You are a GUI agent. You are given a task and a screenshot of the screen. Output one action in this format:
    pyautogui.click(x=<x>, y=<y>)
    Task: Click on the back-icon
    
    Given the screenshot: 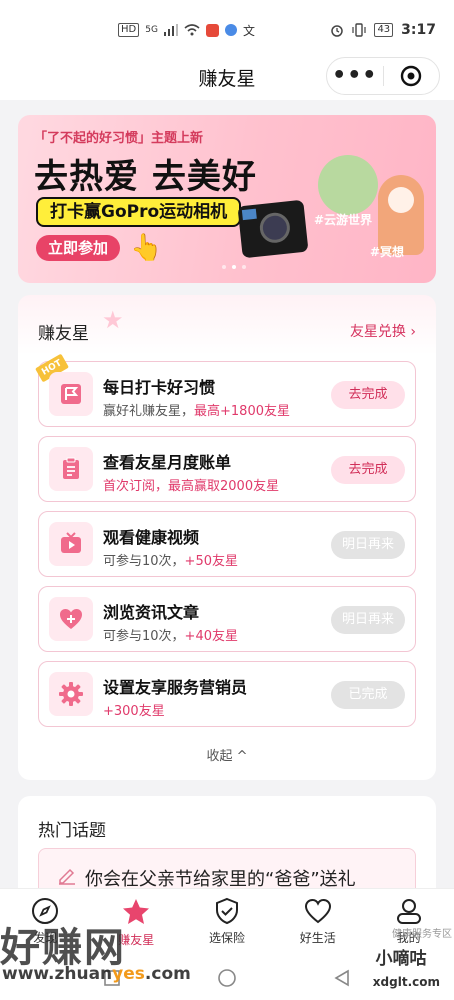 What is the action you would take?
    pyautogui.click(x=342, y=978)
    